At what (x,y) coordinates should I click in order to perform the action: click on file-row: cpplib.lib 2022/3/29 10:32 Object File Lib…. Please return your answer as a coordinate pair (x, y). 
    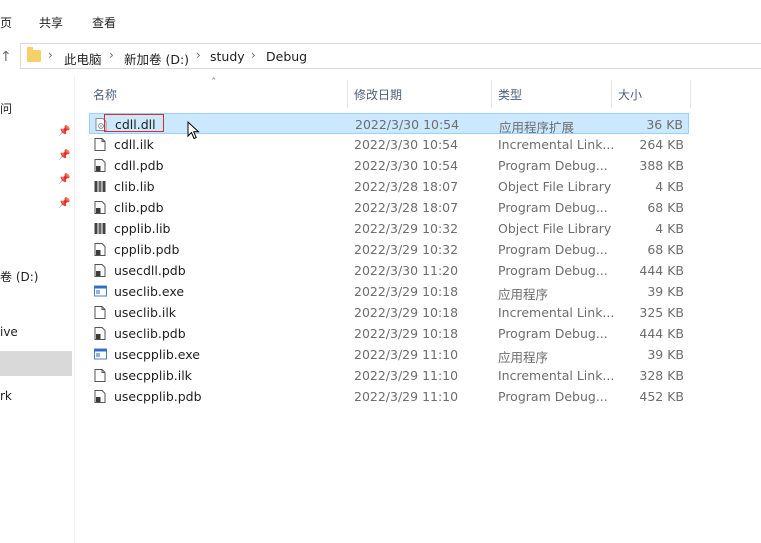
    Looking at the image, I should click on (389, 228).